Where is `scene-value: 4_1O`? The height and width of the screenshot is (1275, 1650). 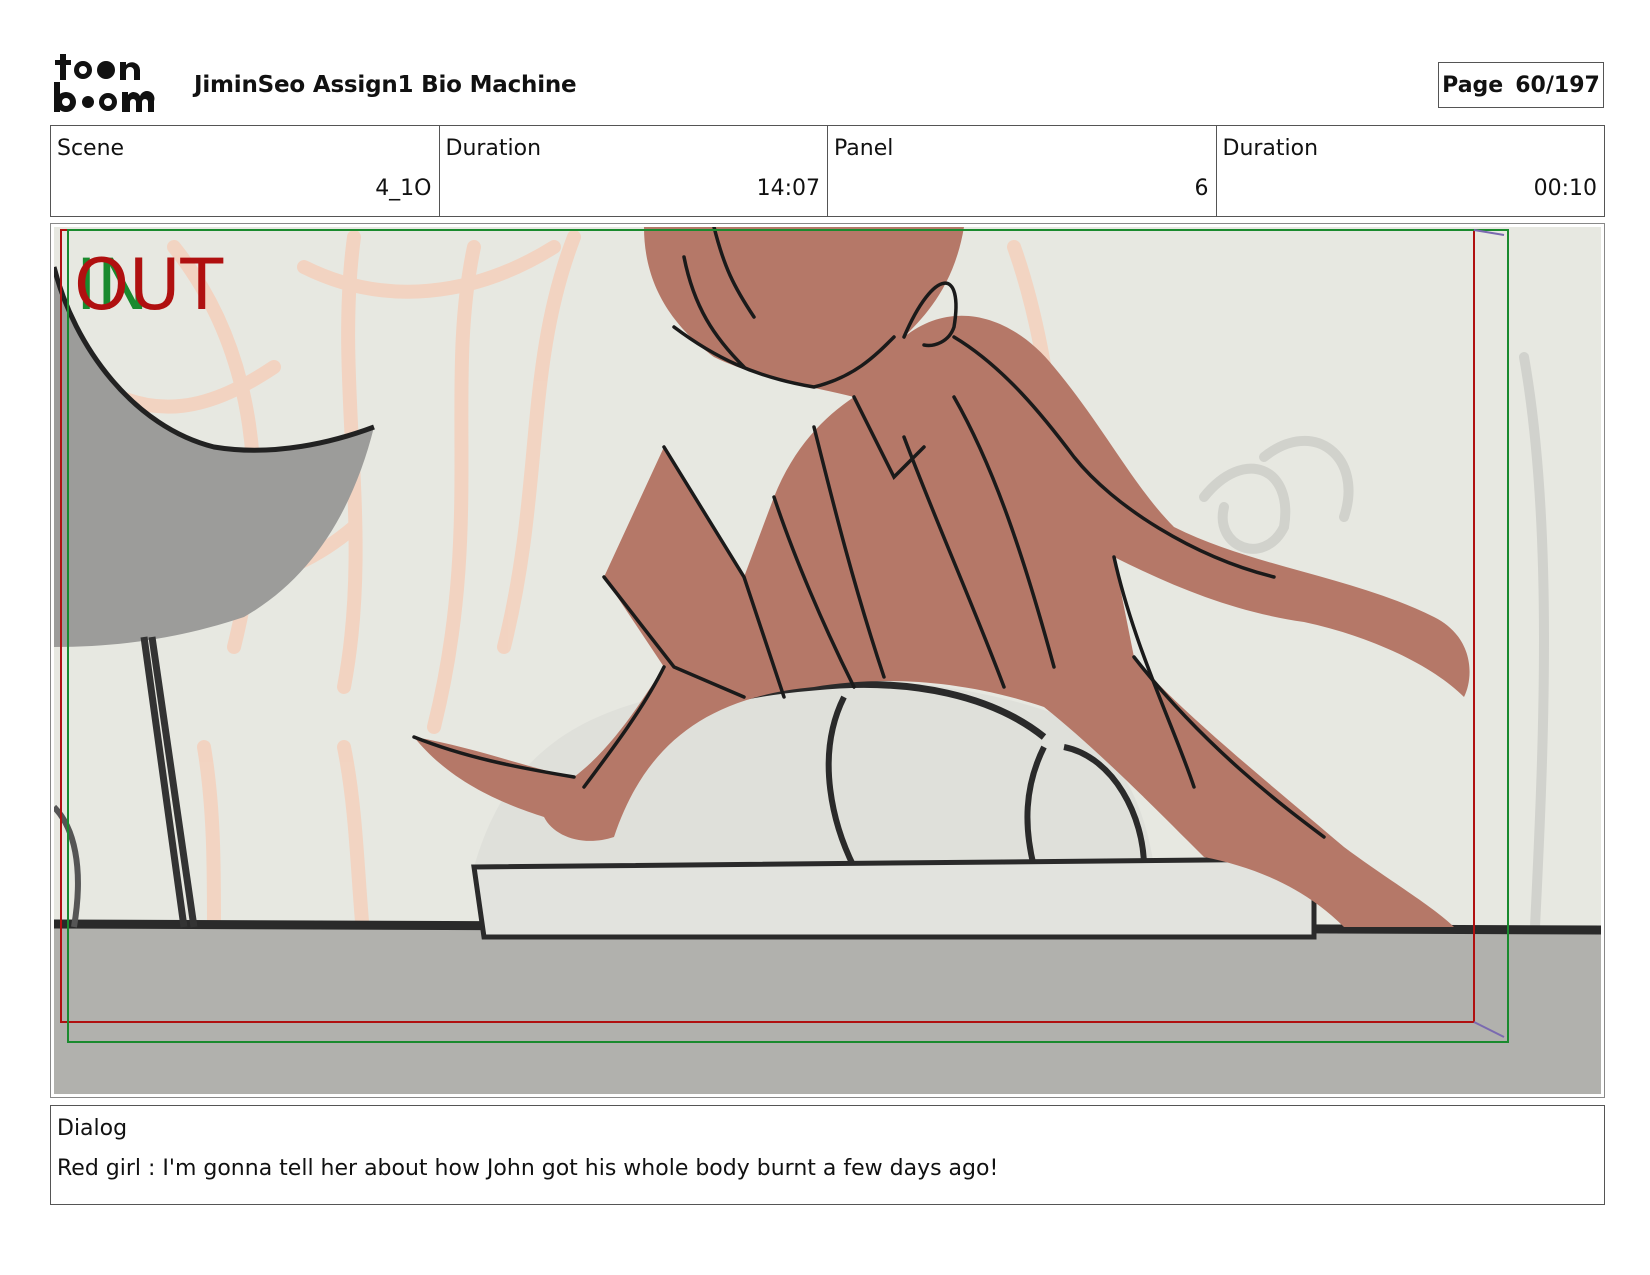
scene-value: 4_1O is located at coordinates (403, 188).